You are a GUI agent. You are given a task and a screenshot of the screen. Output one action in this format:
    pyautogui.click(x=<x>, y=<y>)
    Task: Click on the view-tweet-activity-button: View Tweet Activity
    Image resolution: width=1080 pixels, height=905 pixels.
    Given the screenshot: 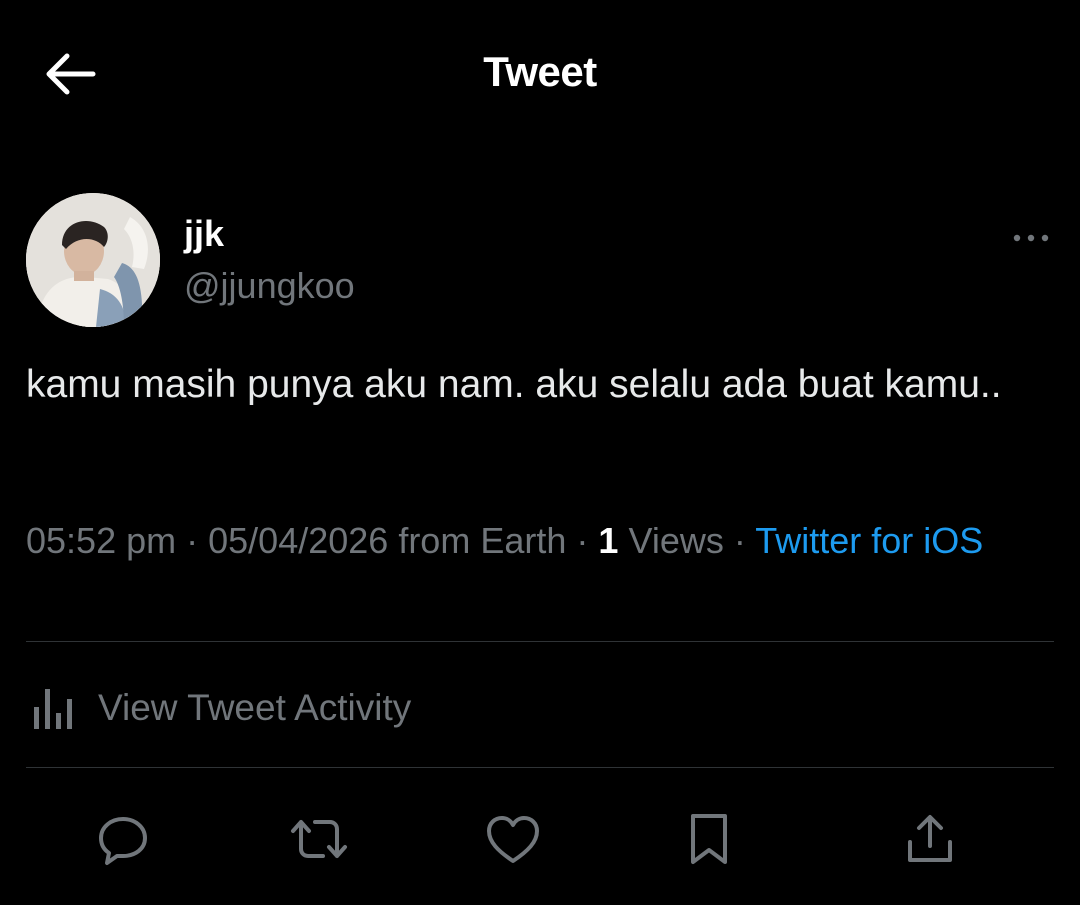 What is the action you would take?
    pyautogui.click(x=540, y=708)
    